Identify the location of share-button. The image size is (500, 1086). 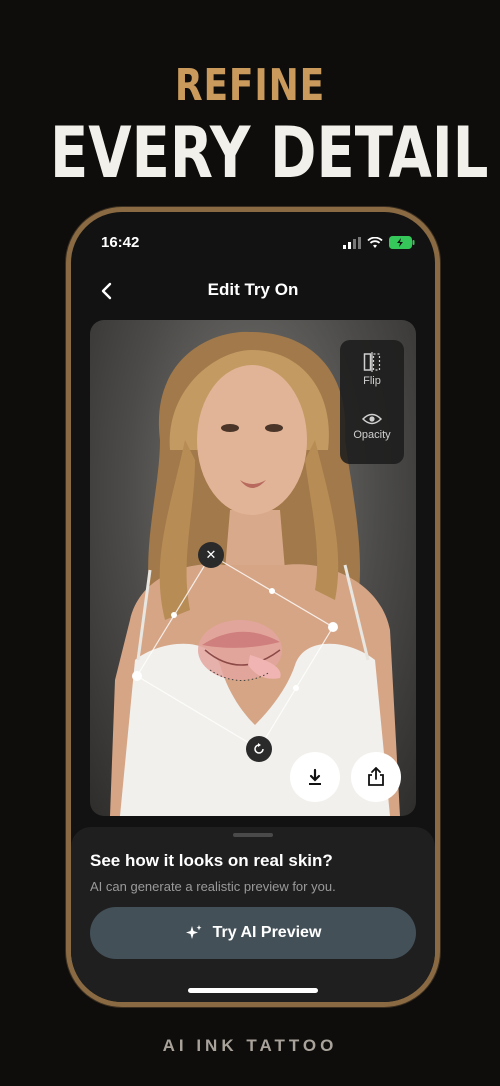
(376, 777).